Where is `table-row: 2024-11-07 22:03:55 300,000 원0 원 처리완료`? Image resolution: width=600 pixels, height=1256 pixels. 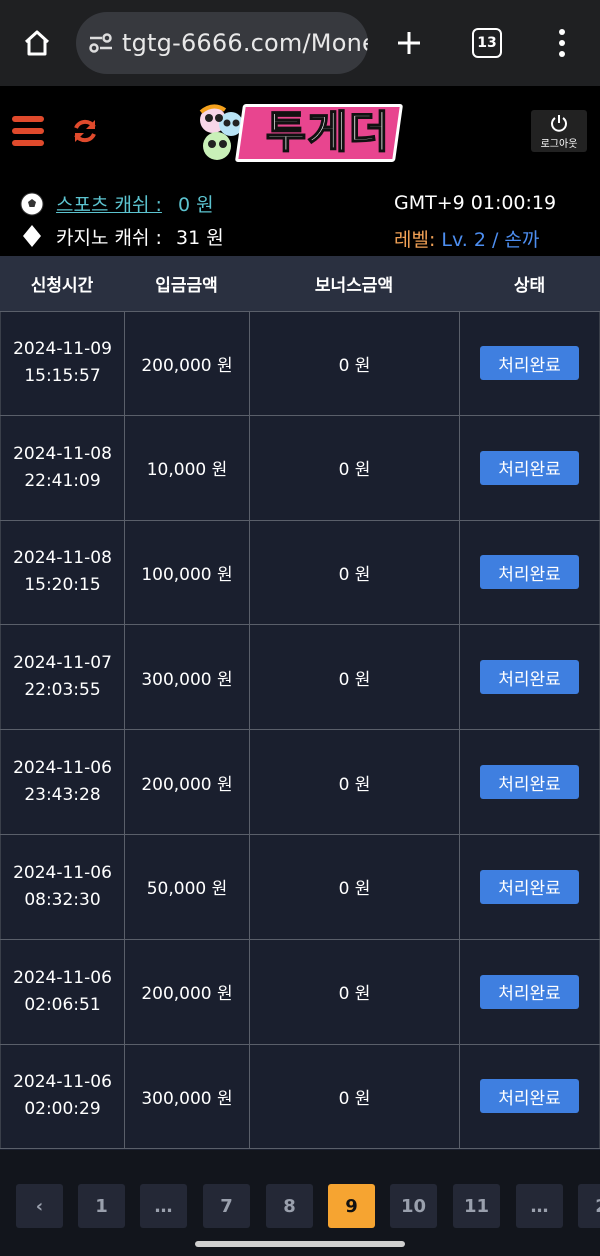
table-row: 2024-11-07 22:03:55 300,000 원0 원 처리완료 is located at coordinates (300, 678).